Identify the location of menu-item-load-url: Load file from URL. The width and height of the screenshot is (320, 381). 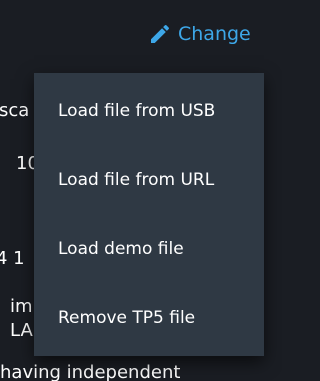
(149, 180).